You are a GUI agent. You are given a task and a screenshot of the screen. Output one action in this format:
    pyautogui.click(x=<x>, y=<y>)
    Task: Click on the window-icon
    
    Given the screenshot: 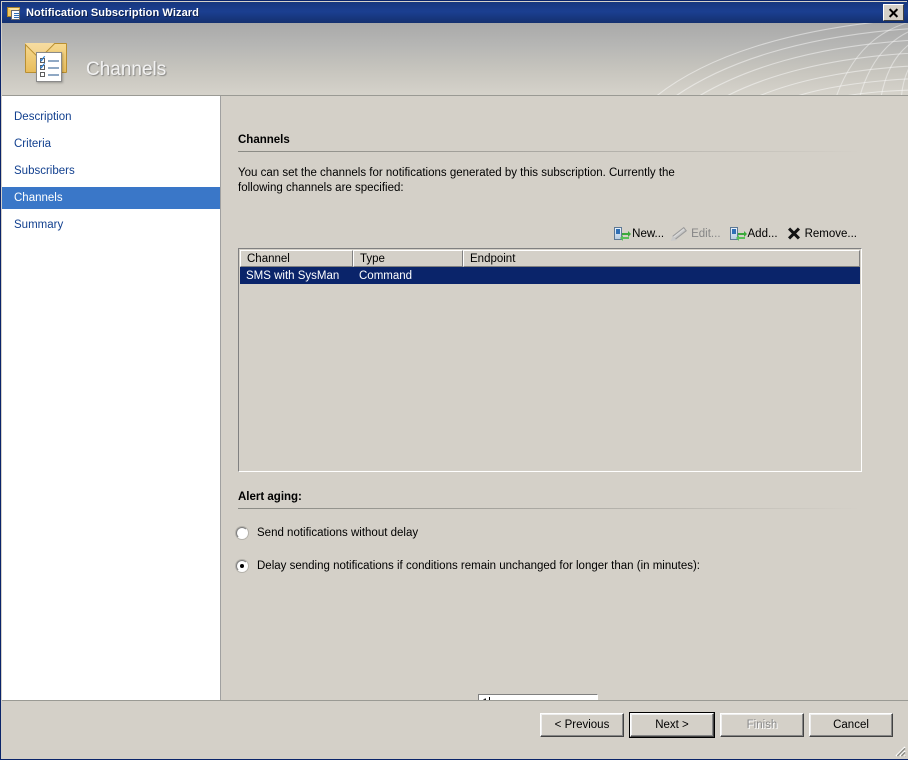 What is the action you would take?
    pyautogui.click(x=14, y=13)
    